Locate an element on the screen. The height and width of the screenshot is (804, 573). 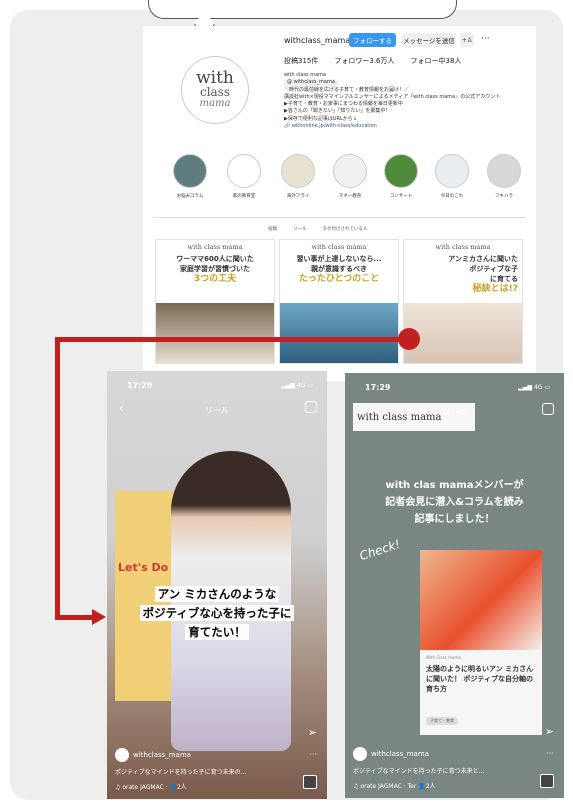
post-line: 家庭学習が習慣づいた is located at coordinates (215, 269).